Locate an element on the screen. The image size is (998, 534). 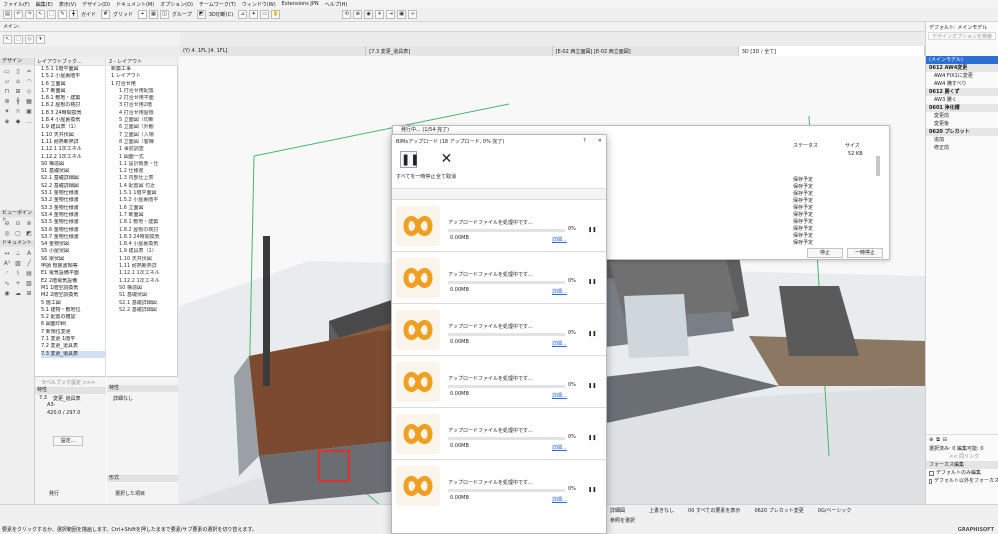
undo-icon: ↶ is located at coordinates (18, 14).